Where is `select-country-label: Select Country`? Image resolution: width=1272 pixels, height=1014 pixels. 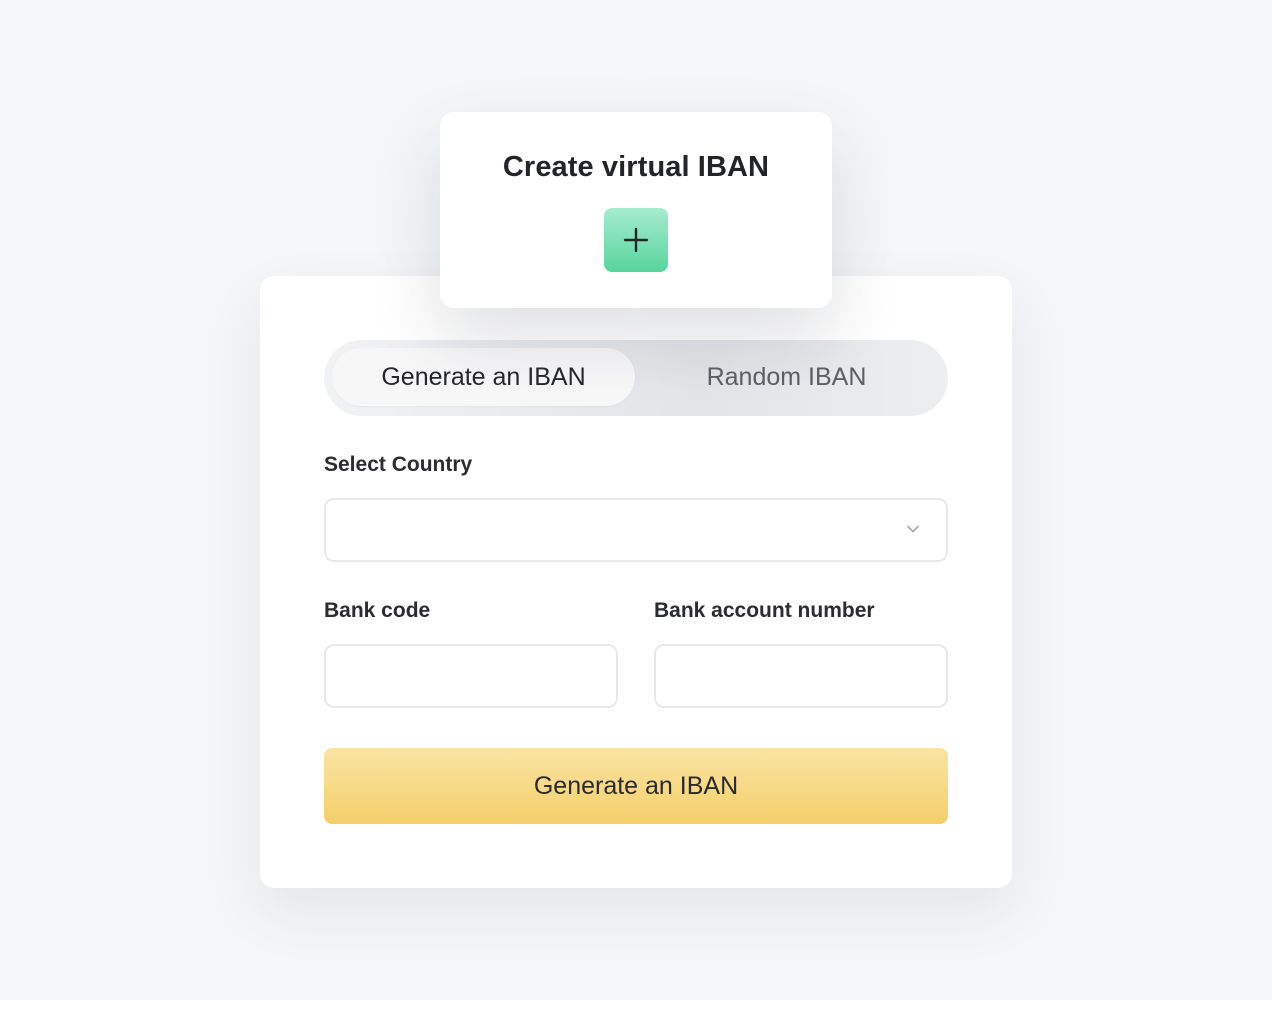 select-country-label: Select Country is located at coordinates (398, 464).